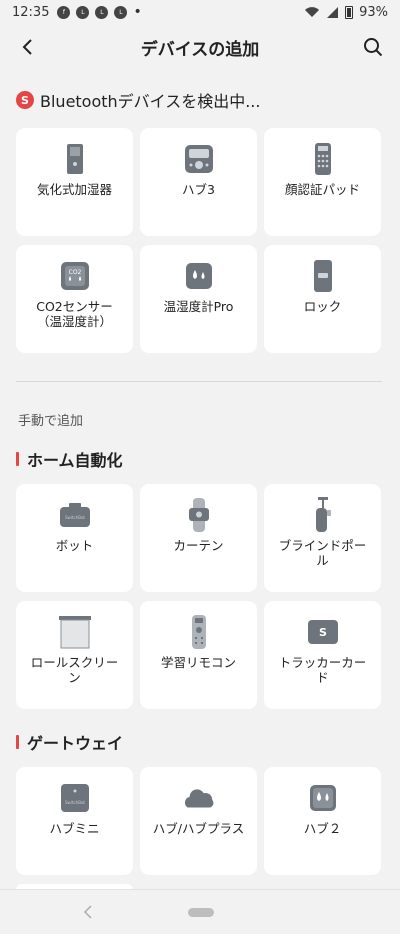 This screenshot has width=400, height=934. What do you see at coordinates (323, 798) in the screenshot?
I see `hub2-icon` at bounding box center [323, 798].